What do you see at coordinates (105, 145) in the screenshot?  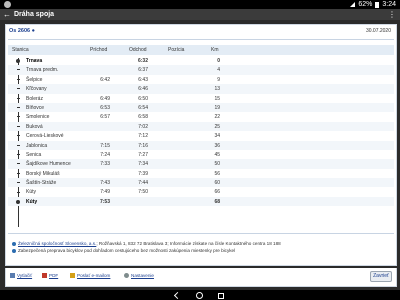 I see `stop-arrival: 7:15` at bounding box center [105, 145].